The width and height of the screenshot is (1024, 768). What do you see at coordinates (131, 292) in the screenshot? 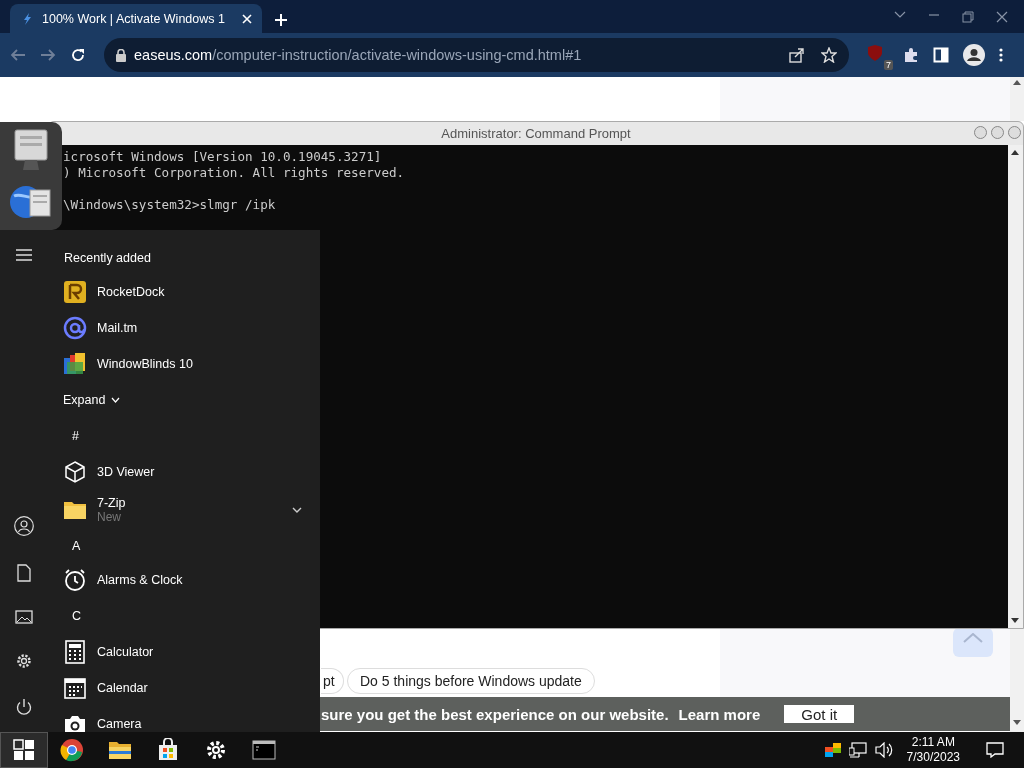
I see `app-name: RocketDock` at bounding box center [131, 292].